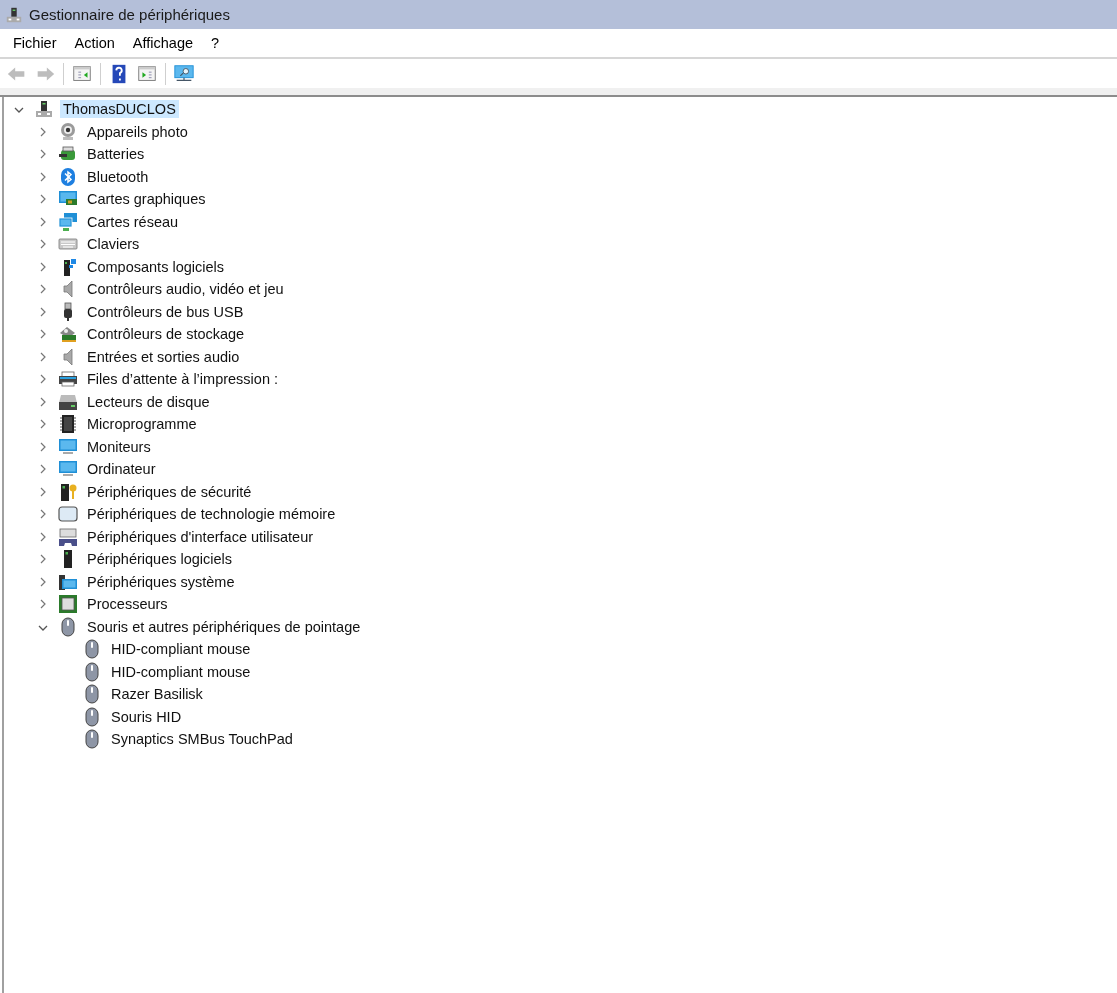 This screenshot has width=1117, height=993. What do you see at coordinates (157, 694) in the screenshot?
I see `tree-item: Razer Basilisk` at bounding box center [157, 694].